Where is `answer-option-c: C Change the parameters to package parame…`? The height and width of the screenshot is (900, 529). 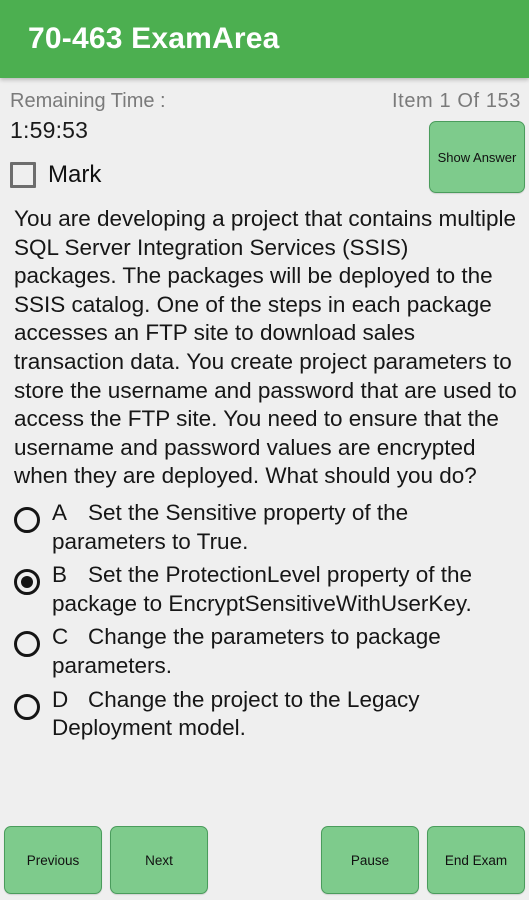
answer-option-c: C Change the parameters to package parame… is located at coordinates (266, 651).